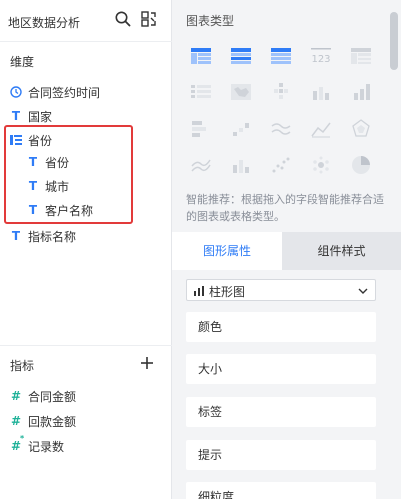 The height and width of the screenshot is (499, 401). I want to click on search-icon, so click(123, 19).